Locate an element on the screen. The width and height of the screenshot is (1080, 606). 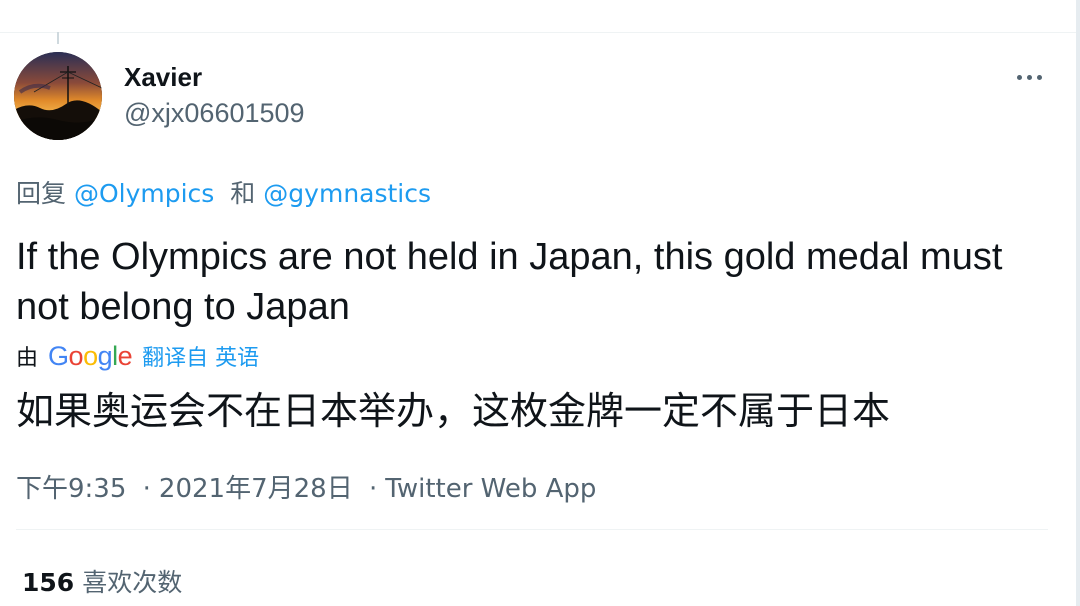
reply-to-conjunction: 和 is located at coordinates (243, 193).